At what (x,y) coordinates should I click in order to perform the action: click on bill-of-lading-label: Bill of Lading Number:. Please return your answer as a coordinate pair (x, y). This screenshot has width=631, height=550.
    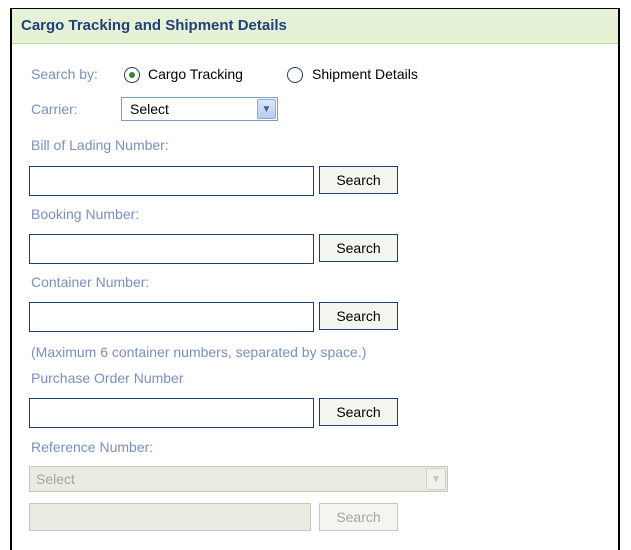
    Looking at the image, I should click on (100, 145).